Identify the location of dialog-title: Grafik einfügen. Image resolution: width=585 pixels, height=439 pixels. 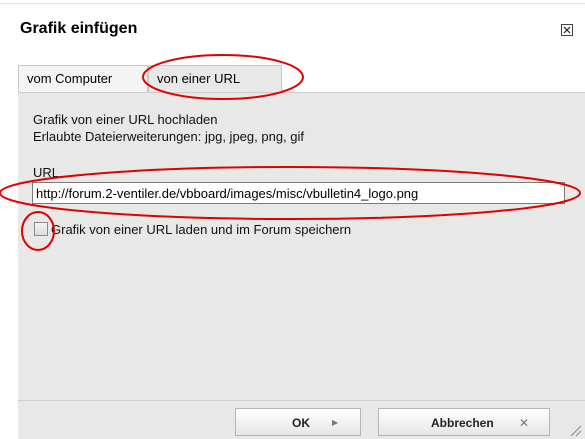
(79, 28).